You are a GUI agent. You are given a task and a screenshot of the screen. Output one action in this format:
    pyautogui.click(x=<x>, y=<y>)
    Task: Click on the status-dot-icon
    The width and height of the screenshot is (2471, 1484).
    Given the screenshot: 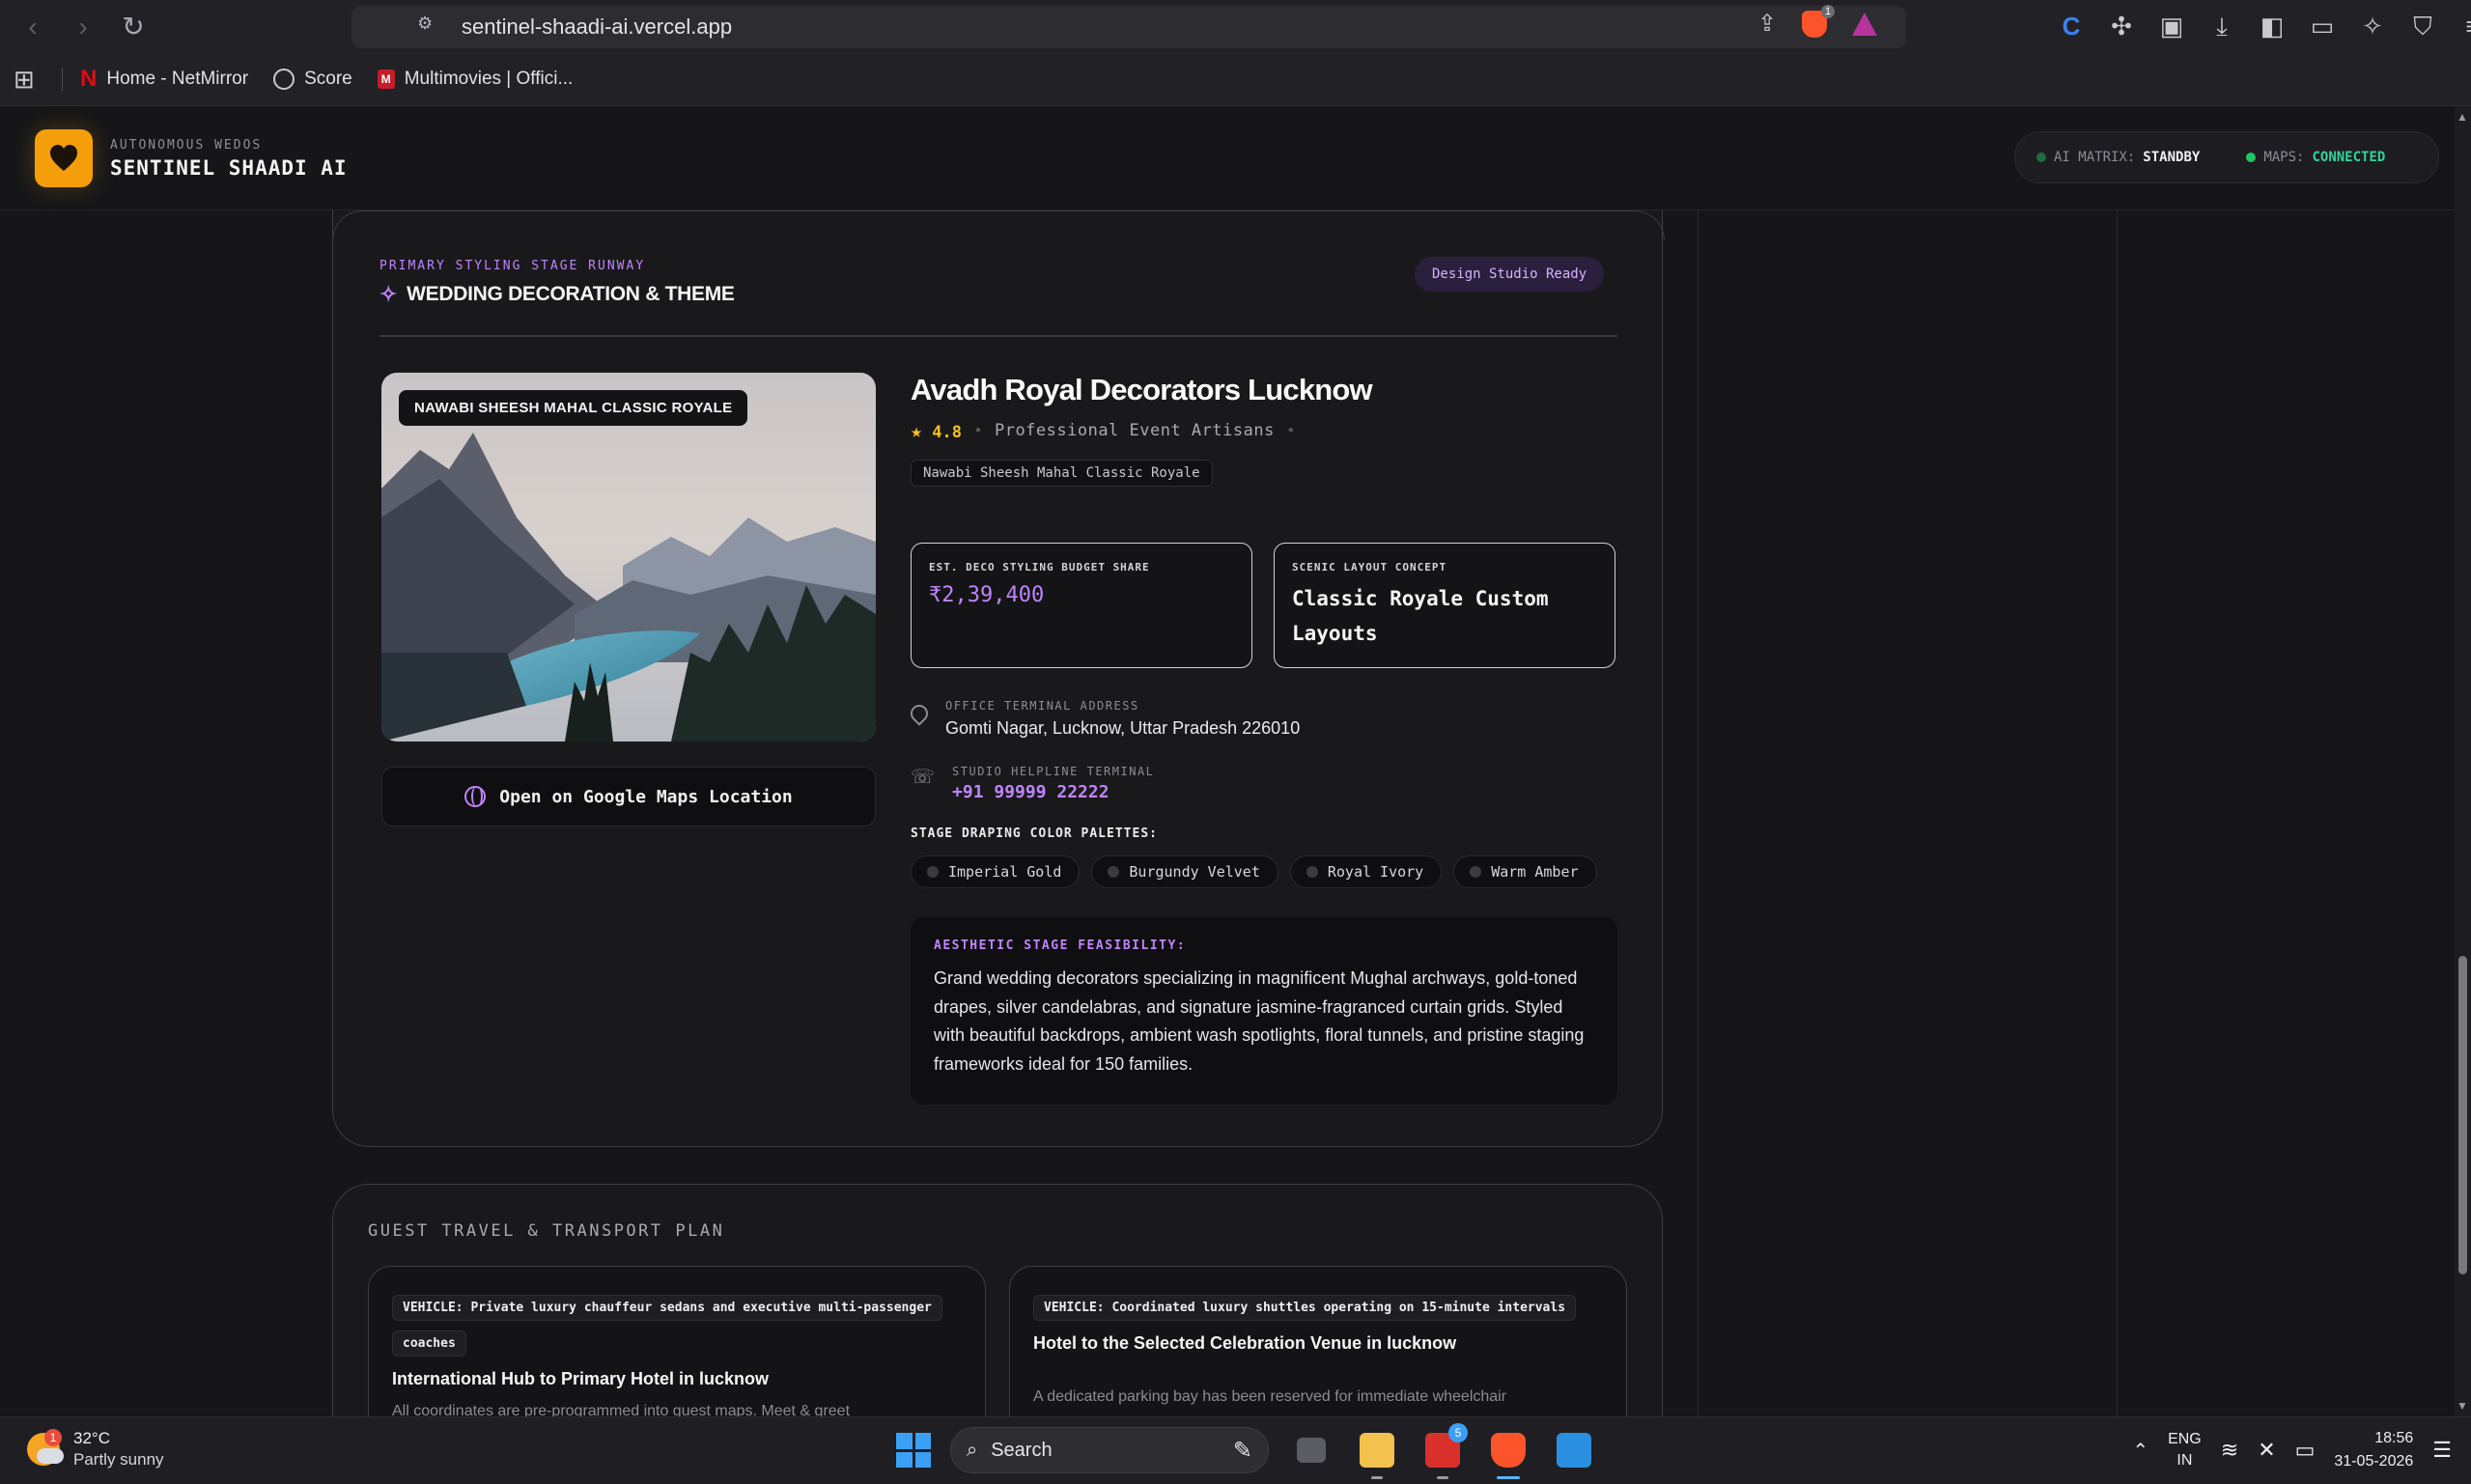 What is the action you would take?
    pyautogui.click(x=2251, y=158)
    